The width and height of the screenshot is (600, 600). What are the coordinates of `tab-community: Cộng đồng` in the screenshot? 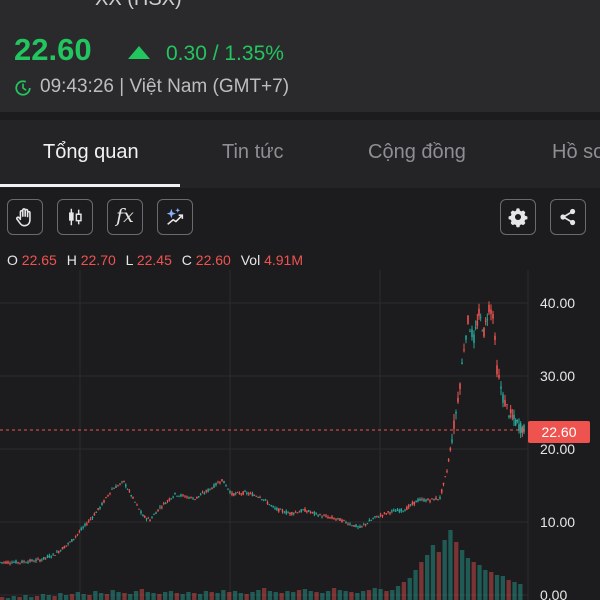 It's located at (417, 152).